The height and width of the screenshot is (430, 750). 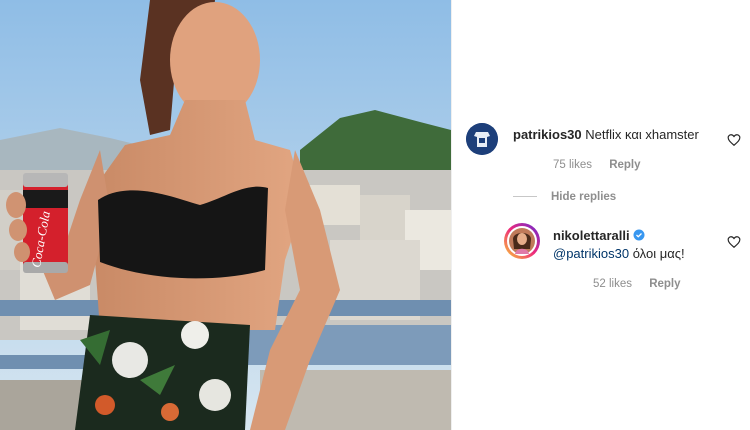 I want to click on comment-username: patrikios30, so click(x=547, y=134).